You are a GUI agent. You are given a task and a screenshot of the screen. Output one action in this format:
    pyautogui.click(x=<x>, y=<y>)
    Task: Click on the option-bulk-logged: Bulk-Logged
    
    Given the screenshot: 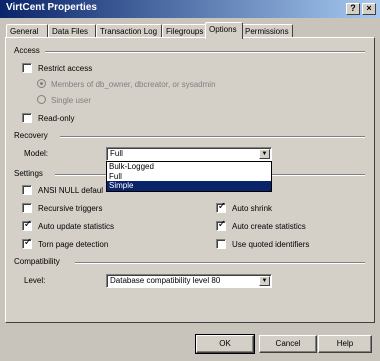 What is the action you would take?
    pyautogui.click(x=189, y=167)
    